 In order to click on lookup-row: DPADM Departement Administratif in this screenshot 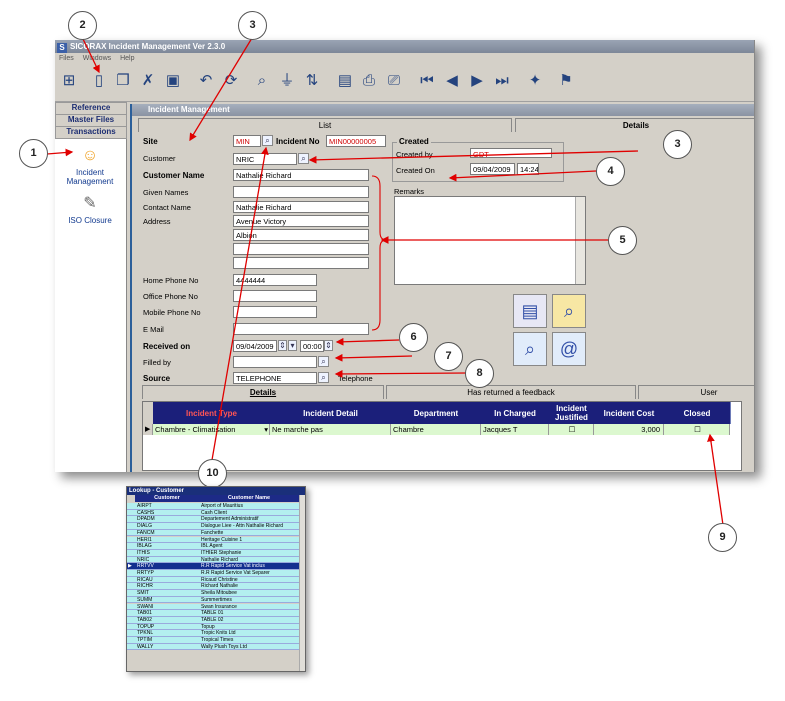, I will do `click(213, 520)`.